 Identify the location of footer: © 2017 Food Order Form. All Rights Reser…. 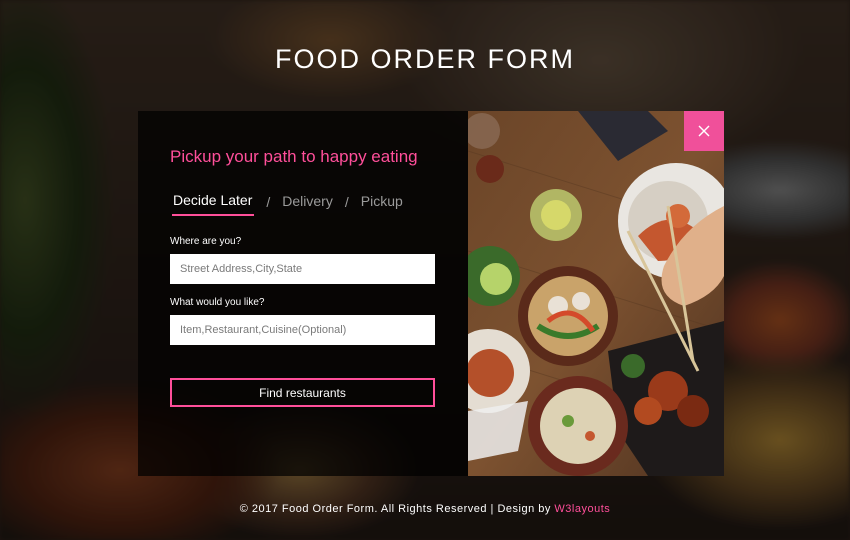
(425, 509).